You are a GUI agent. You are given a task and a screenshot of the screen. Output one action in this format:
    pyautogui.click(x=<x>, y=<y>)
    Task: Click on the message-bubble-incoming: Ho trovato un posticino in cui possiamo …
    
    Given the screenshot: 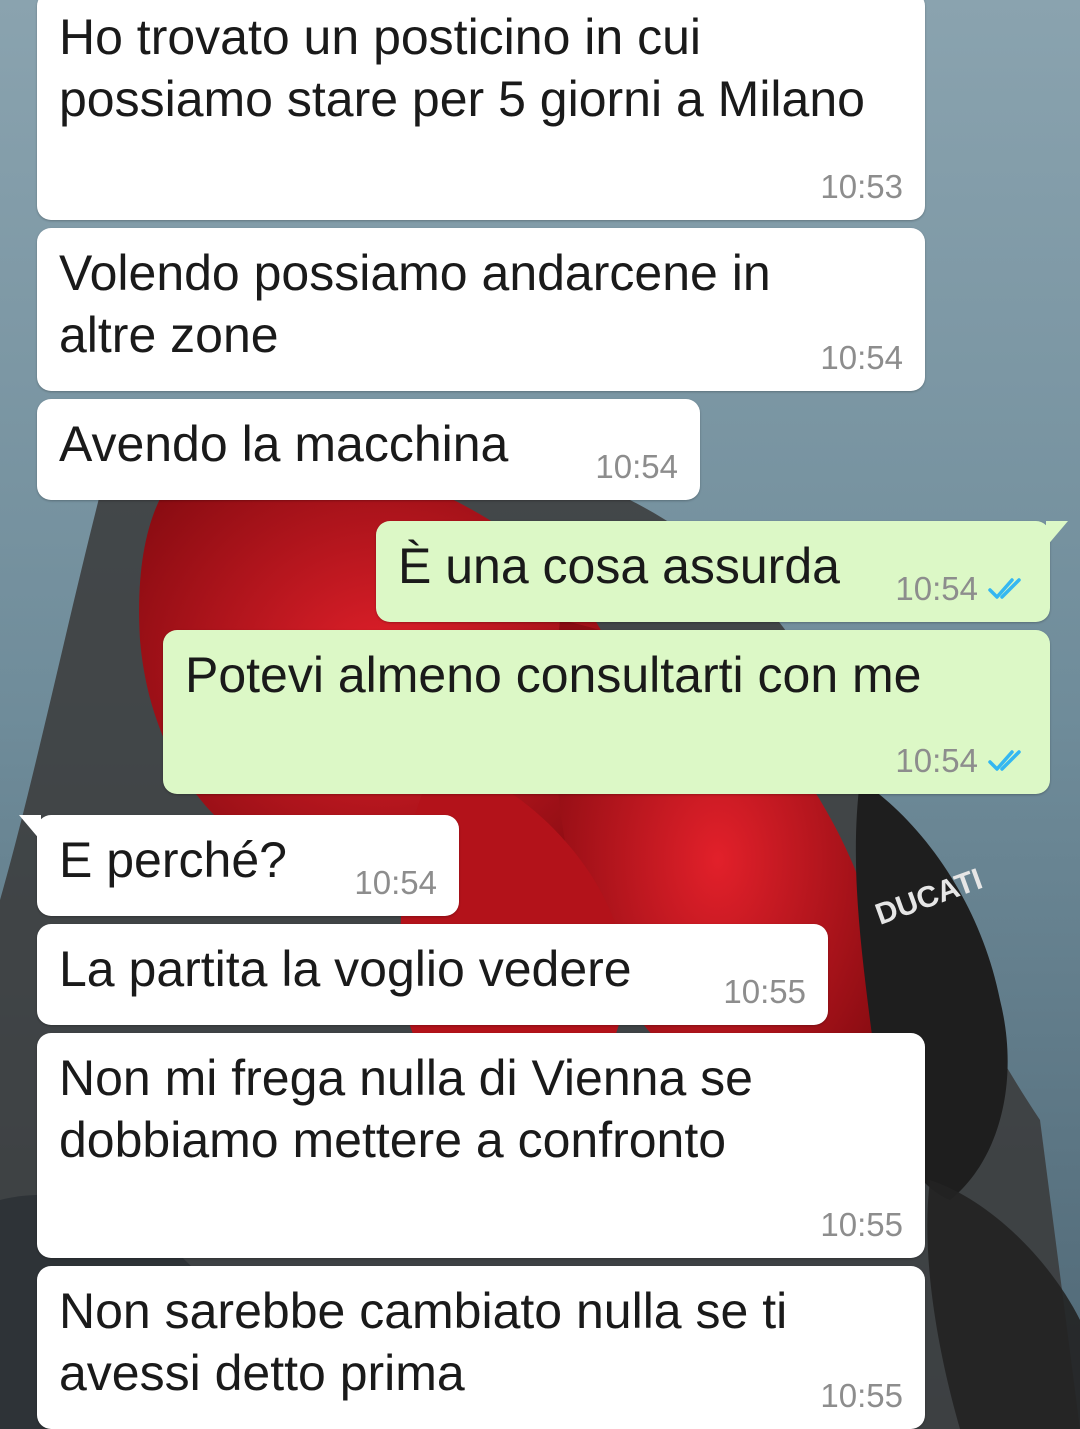 What is the action you would take?
    pyautogui.click(x=481, y=110)
    